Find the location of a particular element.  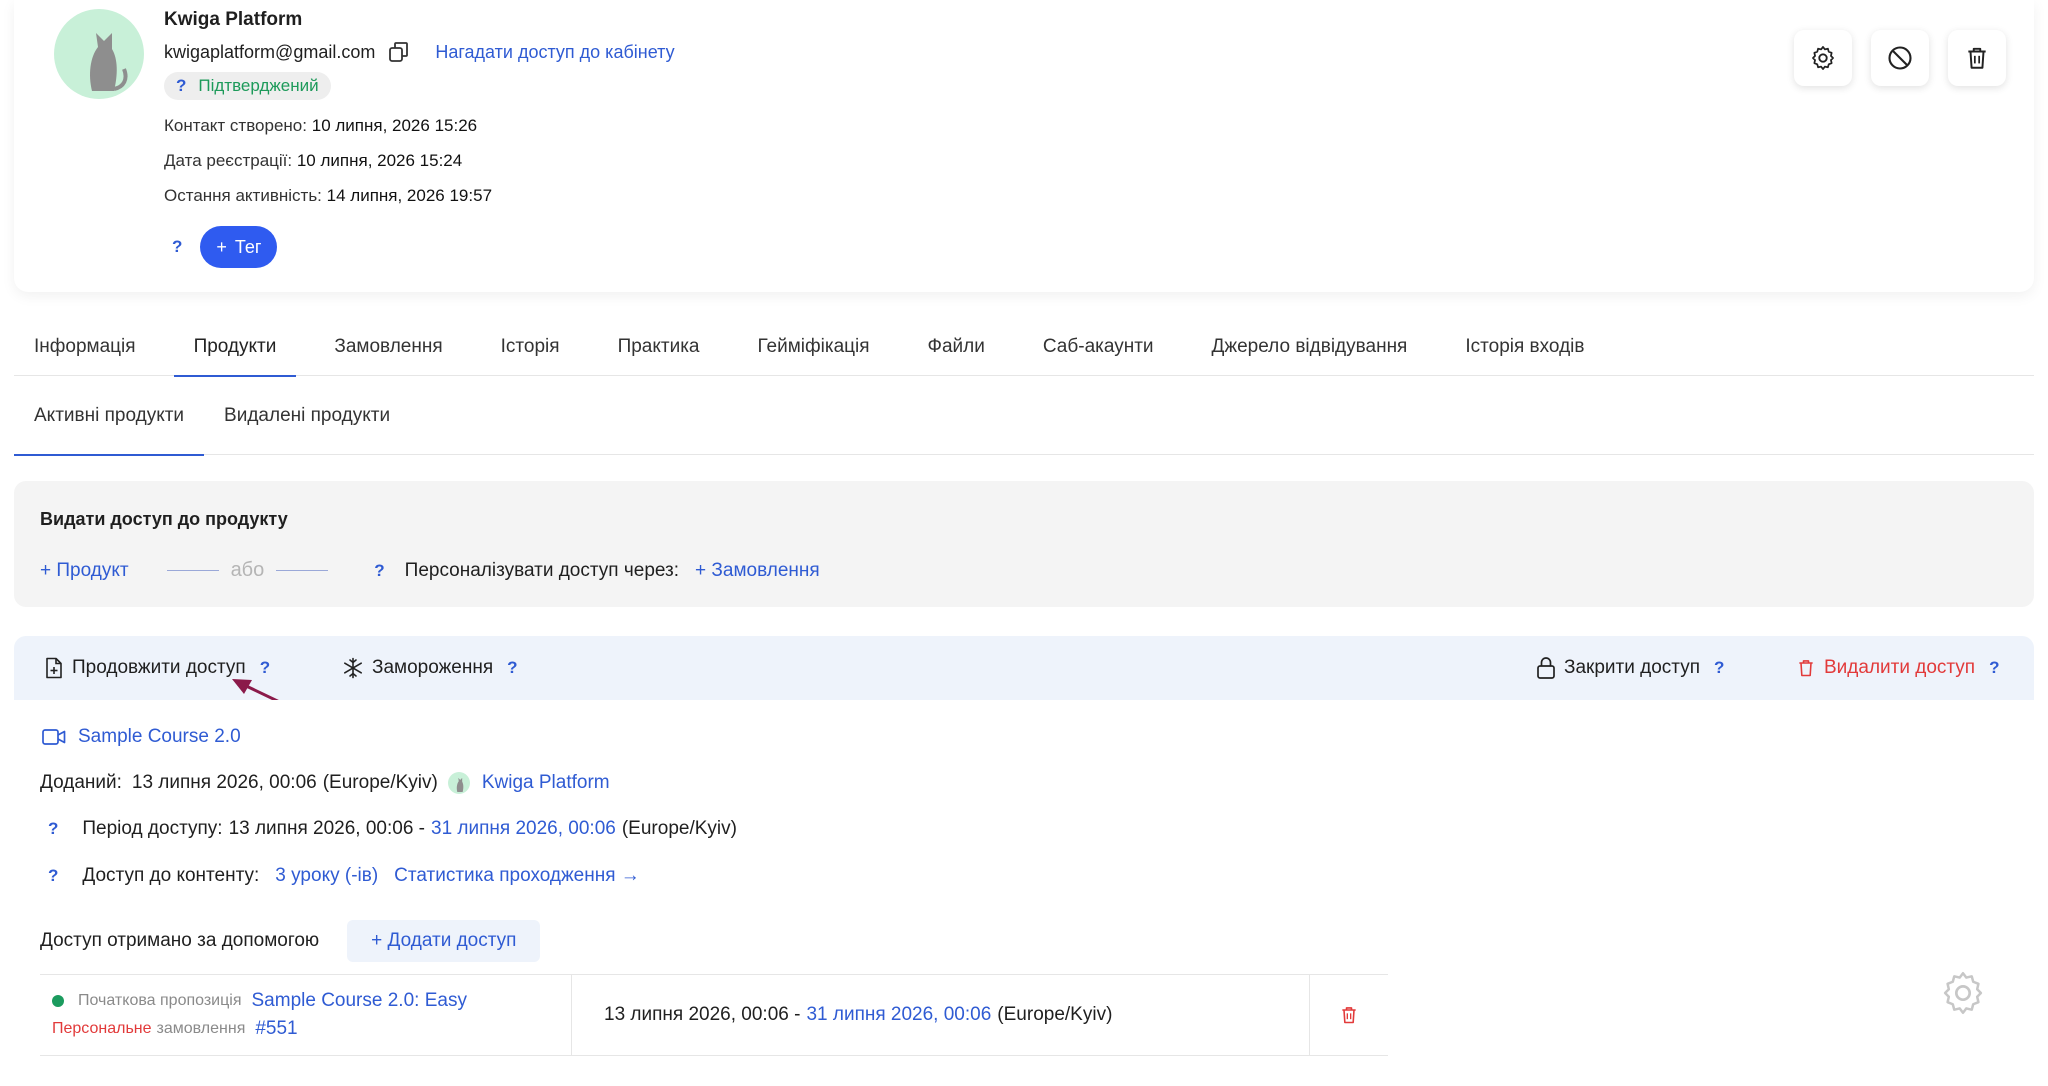

order-line: Персональне замовлення #551 is located at coordinates (311, 1029).